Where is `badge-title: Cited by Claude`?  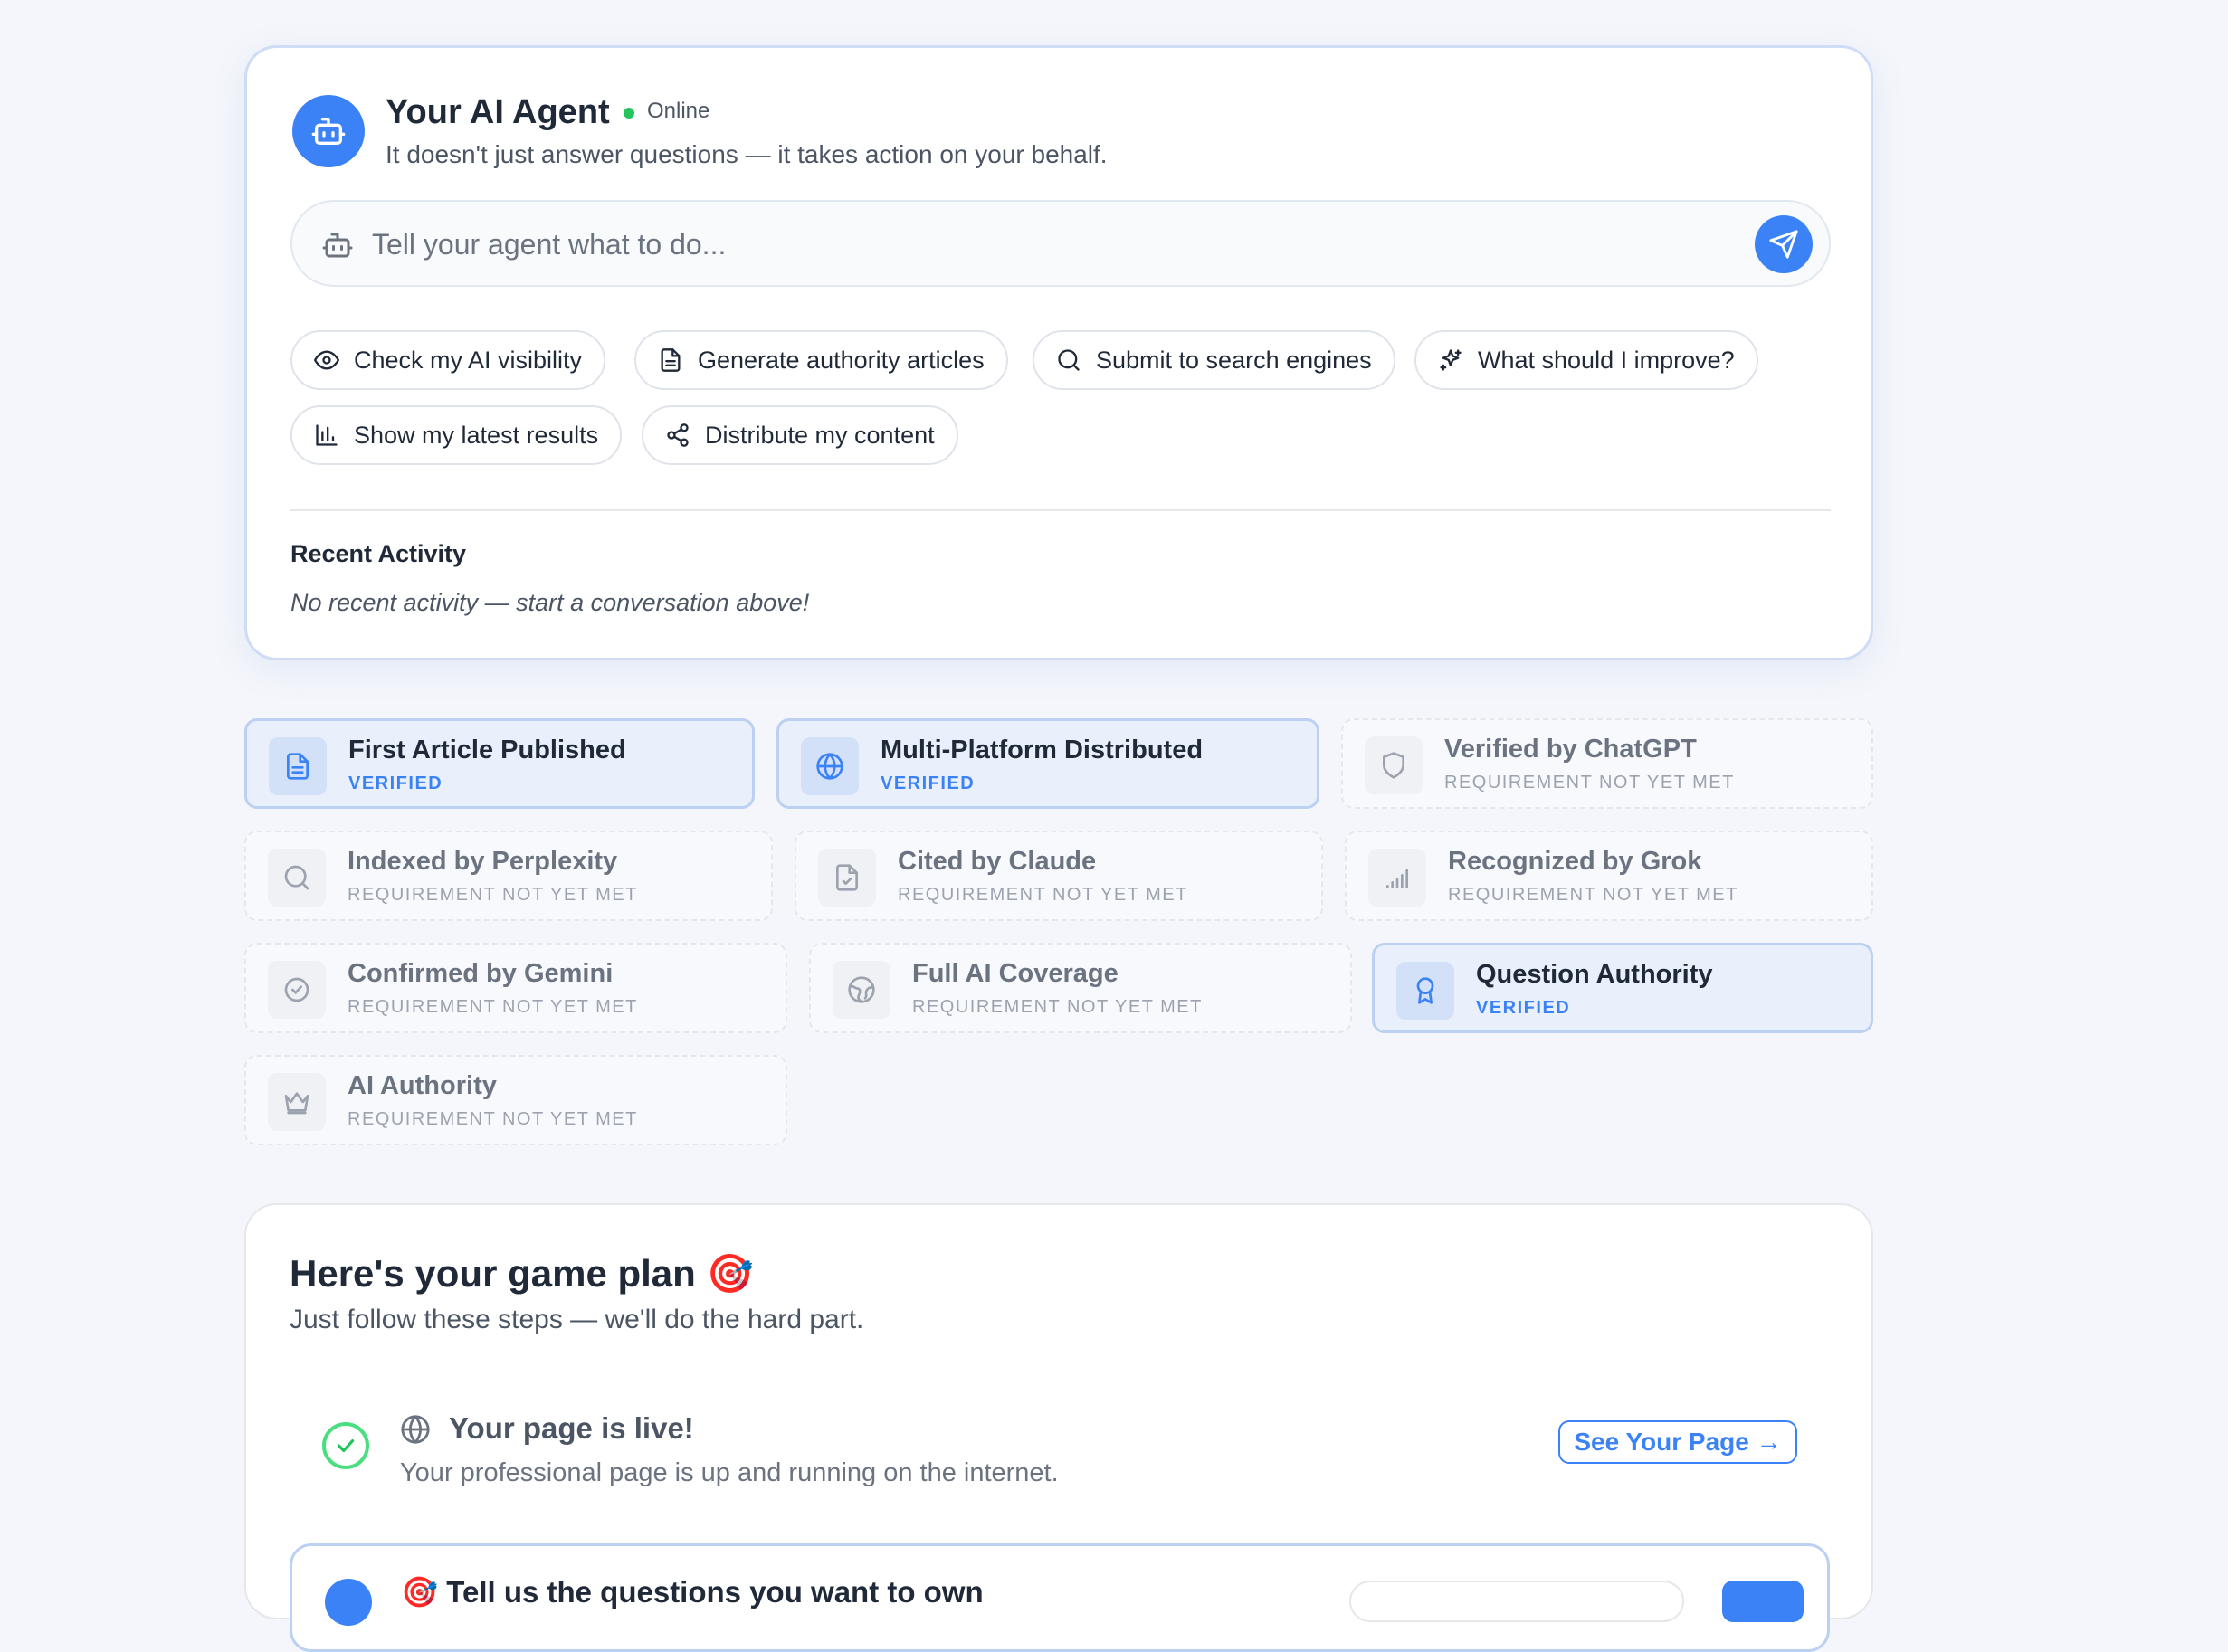 badge-title: Cited by Claude is located at coordinates (998, 861).